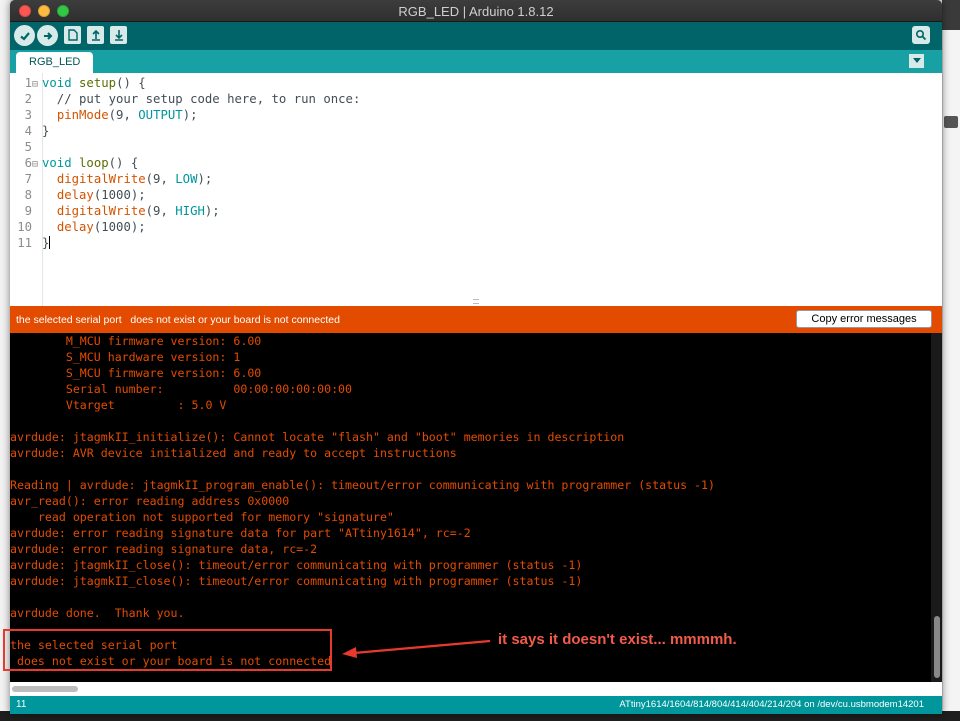 The width and height of the screenshot is (960, 721). I want to click on console-line: M_MCU firmware version: 6.00, so click(136, 341).